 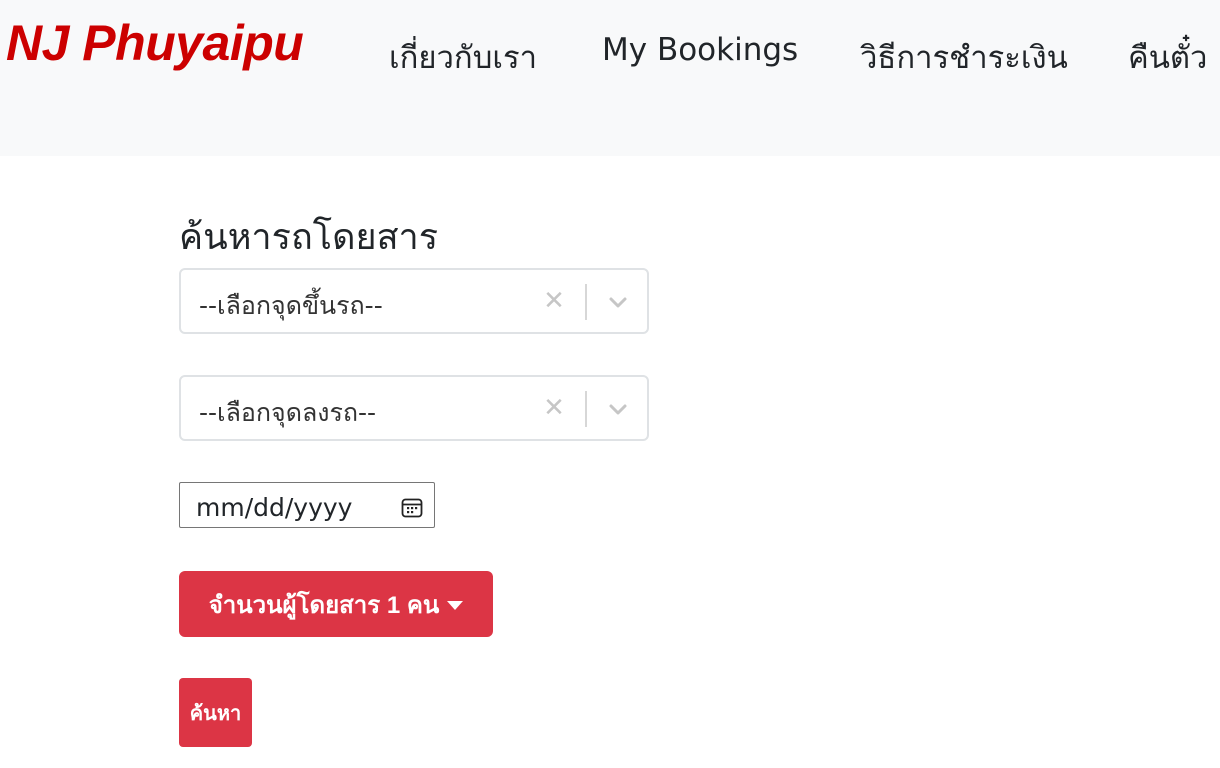 What do you see at coordinates (274, 507) in the screenshot?
I see `date-placeholder: mm/dd/yyyy` at bounding box center [274, 507].